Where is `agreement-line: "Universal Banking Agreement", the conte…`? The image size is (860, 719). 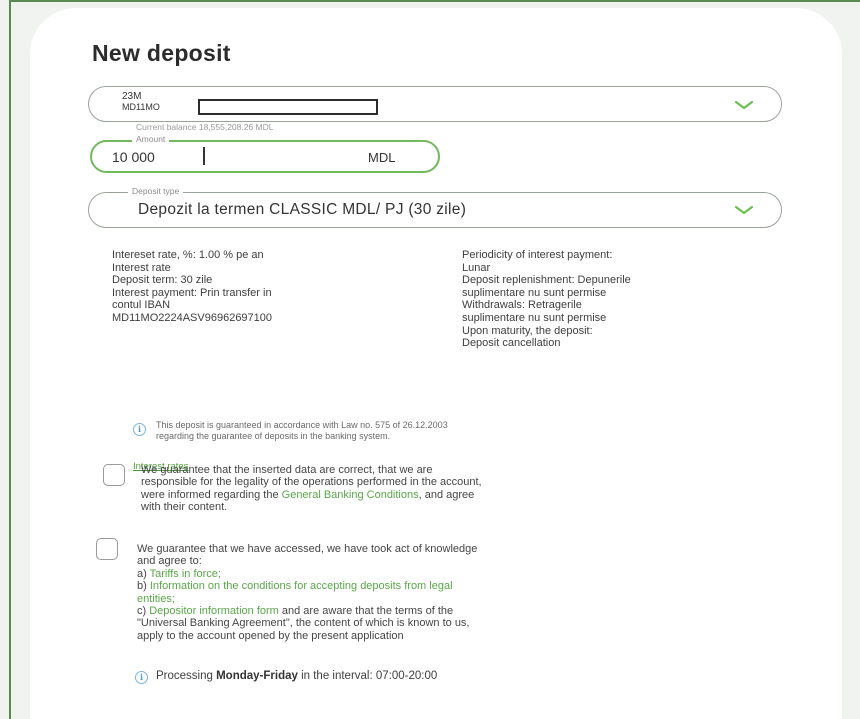
agreement-line: "Universal Banking Agreement", the conte… is located at coordinates (303, 623).